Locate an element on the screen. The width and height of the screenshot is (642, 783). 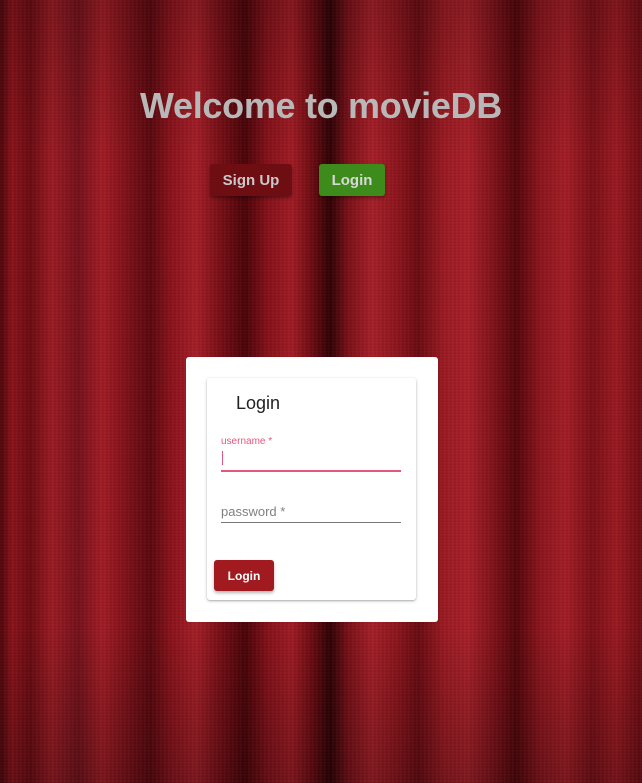
password-field is located at coordinates (311, 513).